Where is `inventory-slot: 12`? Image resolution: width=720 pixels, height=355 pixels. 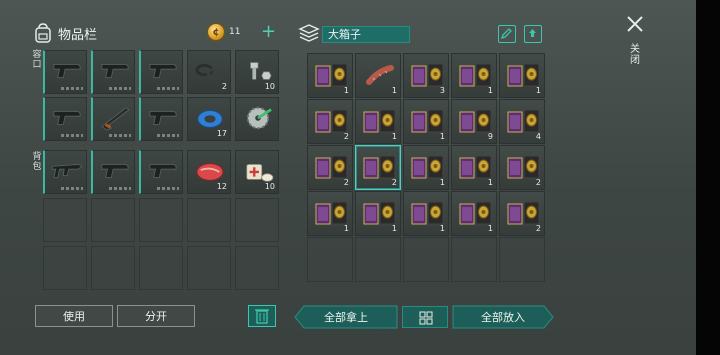 inventory-slot: 12 is located at coordinates (209, 172).